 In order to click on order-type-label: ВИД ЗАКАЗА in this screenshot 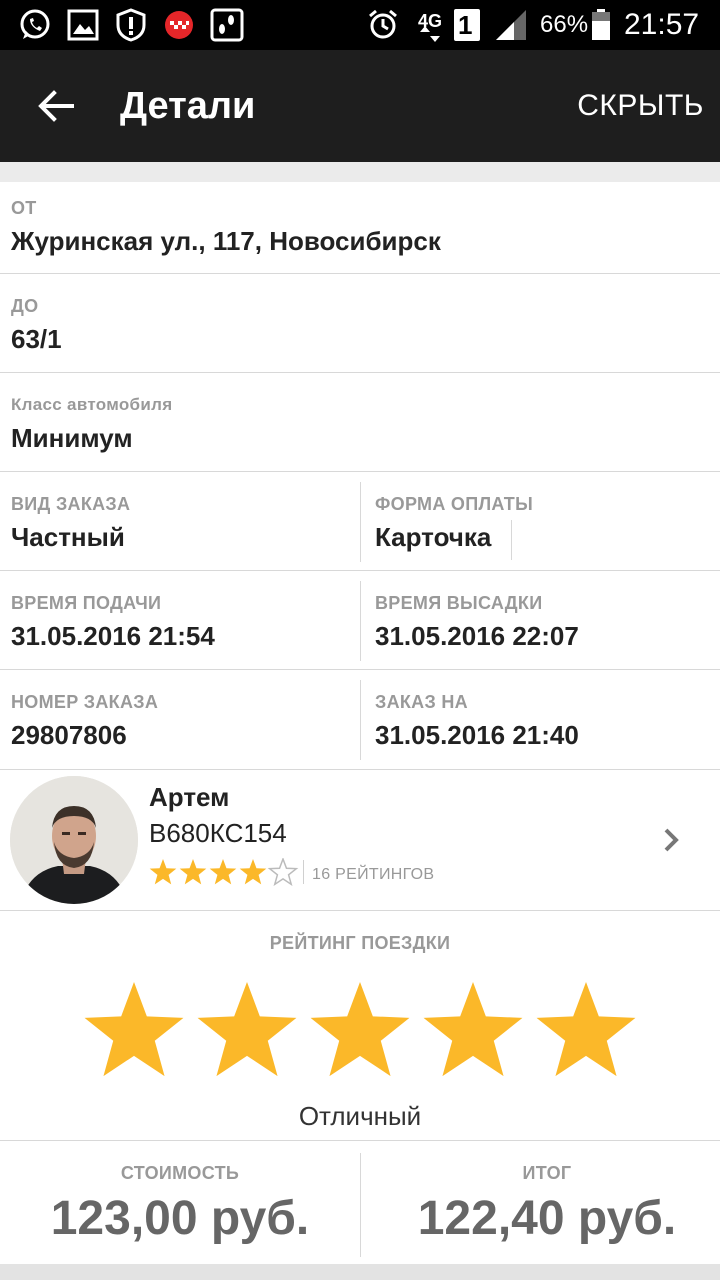, I will do `click(71, 504)`.